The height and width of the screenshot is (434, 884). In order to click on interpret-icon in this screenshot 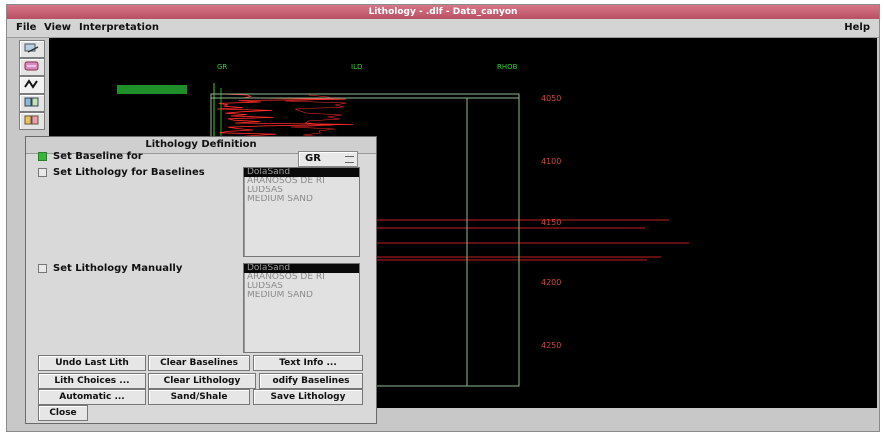, I will do `click(31, 48)`.